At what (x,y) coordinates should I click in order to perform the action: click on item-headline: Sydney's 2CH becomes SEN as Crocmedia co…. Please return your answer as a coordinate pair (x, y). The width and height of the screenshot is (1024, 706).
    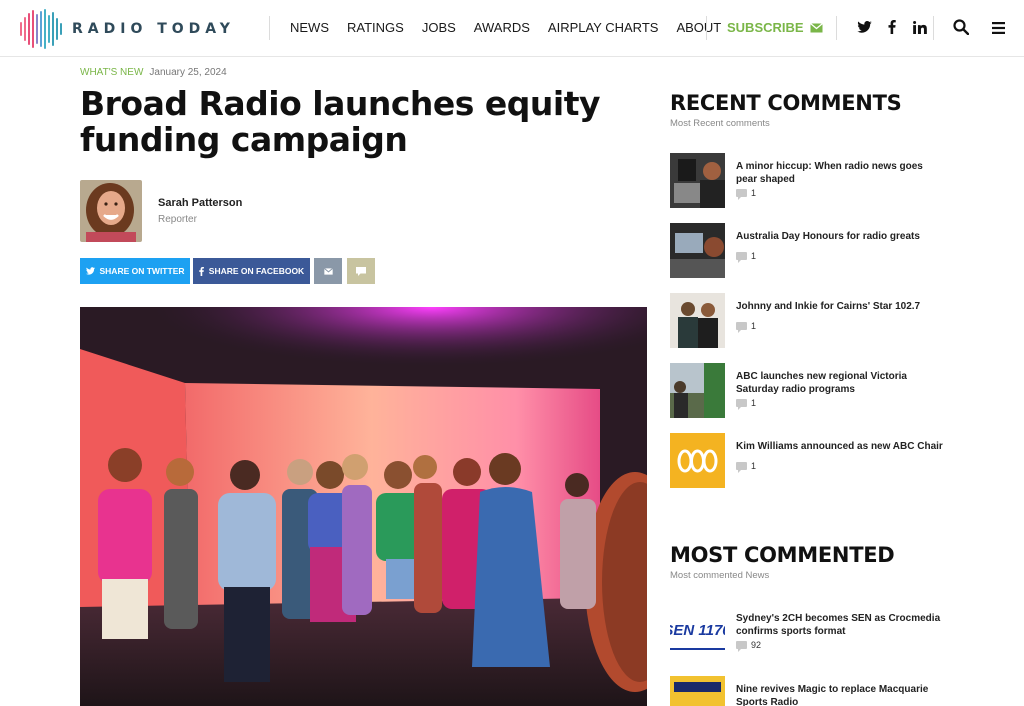
    Looking at the image, I should click on (841, 625).